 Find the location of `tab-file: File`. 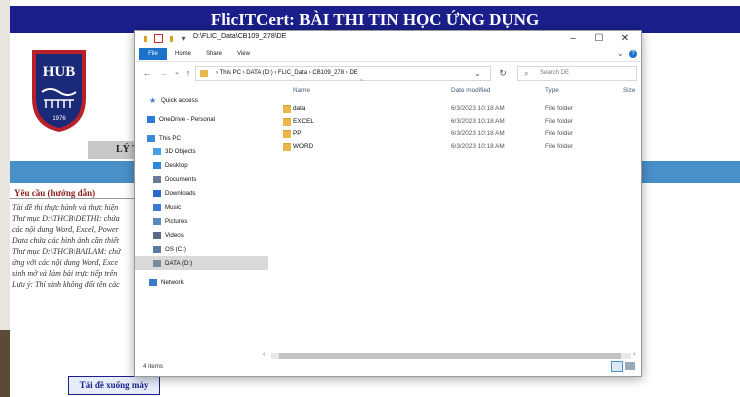

tab-file: File is located at coordinates (153, 54).